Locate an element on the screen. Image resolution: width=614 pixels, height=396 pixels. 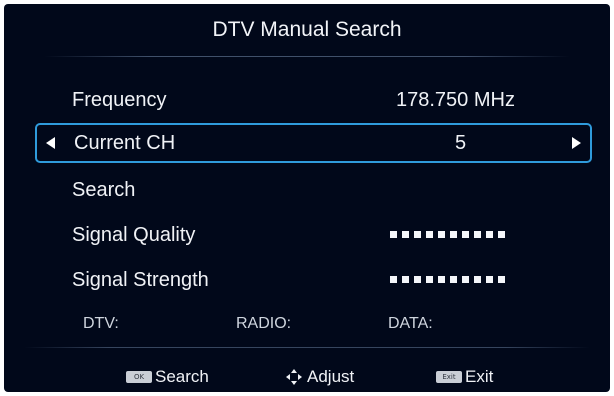
adjust-hint-label: Adjust is located at coordinates (331, 376).